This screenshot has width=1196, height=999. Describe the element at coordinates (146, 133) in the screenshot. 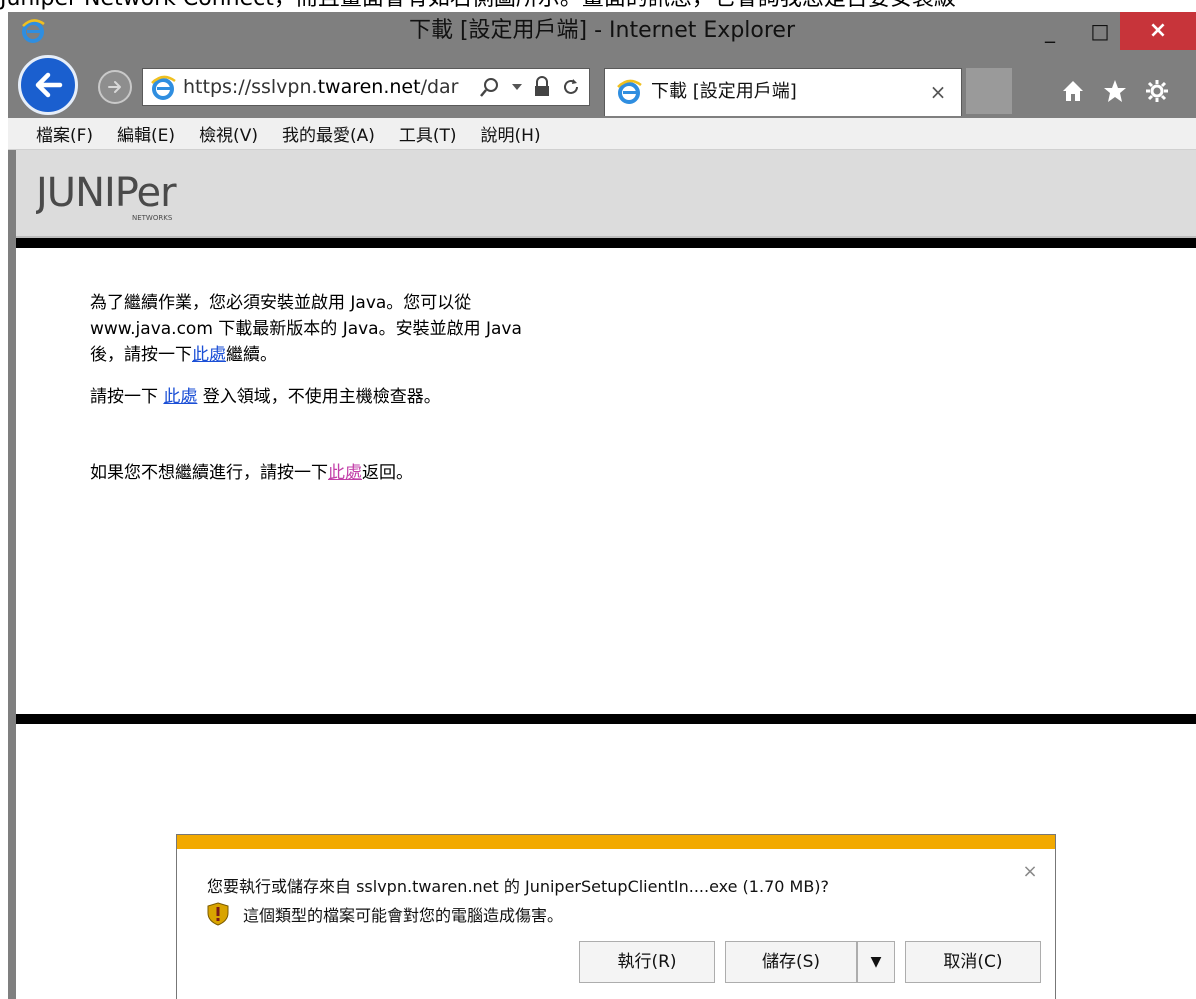

I see `menu-edit: 編輯(E)` at that location.